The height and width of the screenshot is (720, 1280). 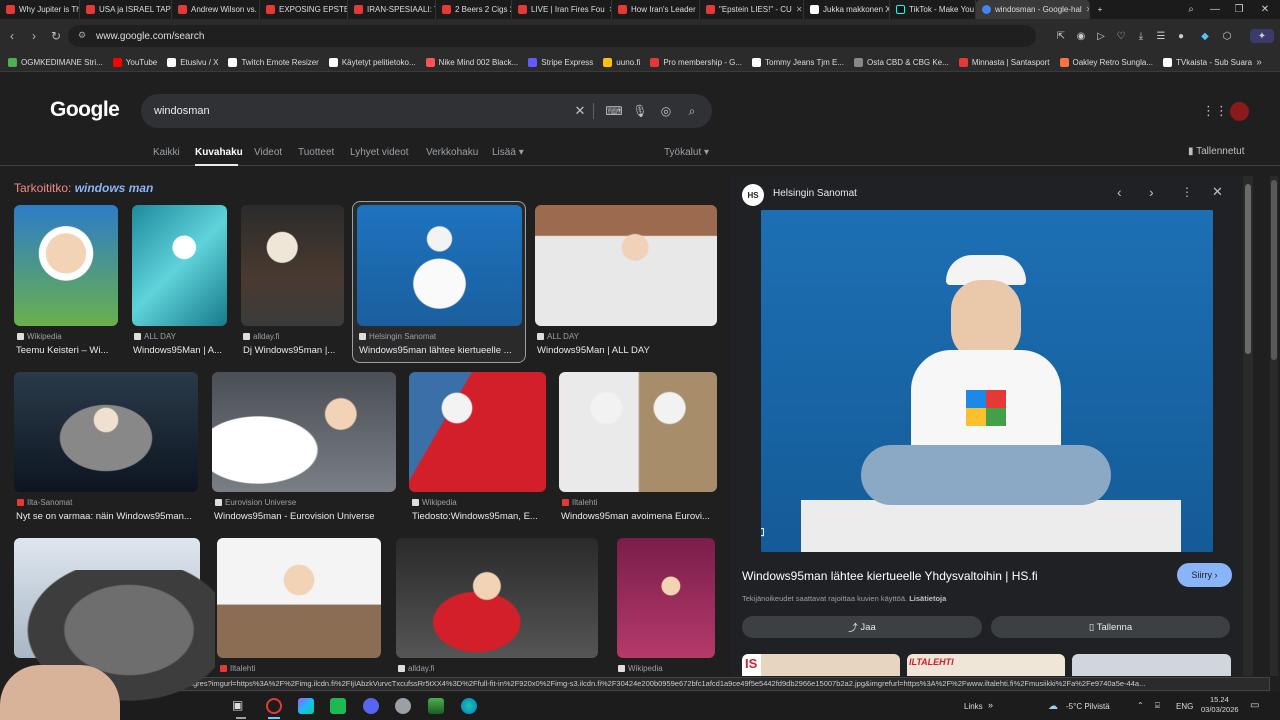 What do you see at coordinates (1215, 9) in the screenshot?
I see `minimize-icon: —` at bounding box center [1215, 9].